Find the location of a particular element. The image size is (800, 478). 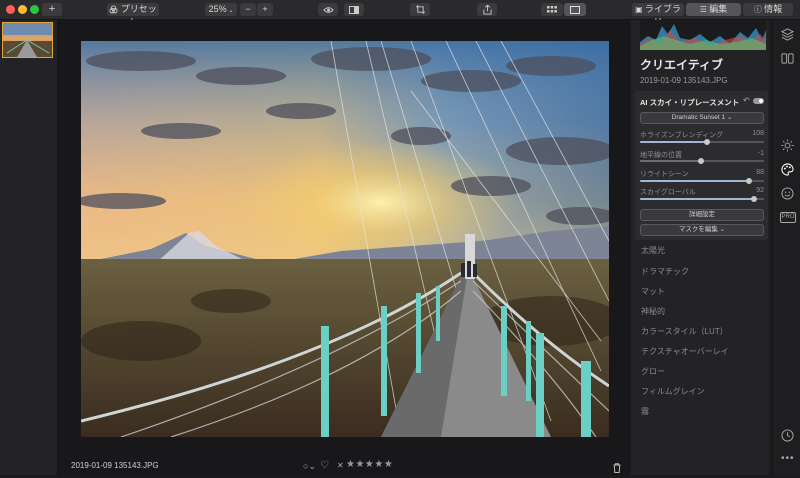

compare-button is located at coordinates (354, 9).